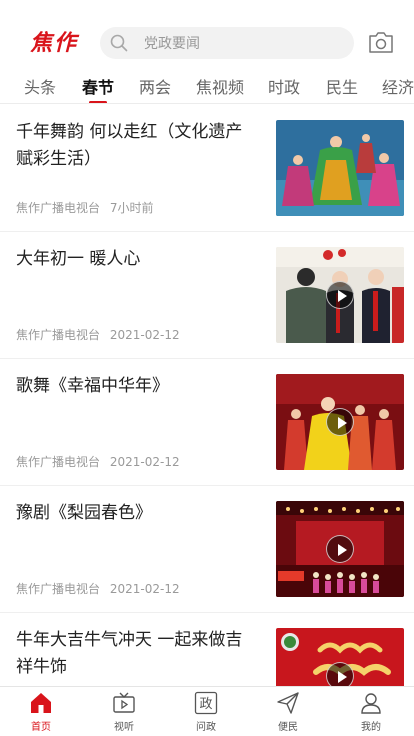 The image size is (414, 736). Describe the element at coordinates (78, 259) in the screenshot. I see `news-title: 大年初一 暖人心` at that location.